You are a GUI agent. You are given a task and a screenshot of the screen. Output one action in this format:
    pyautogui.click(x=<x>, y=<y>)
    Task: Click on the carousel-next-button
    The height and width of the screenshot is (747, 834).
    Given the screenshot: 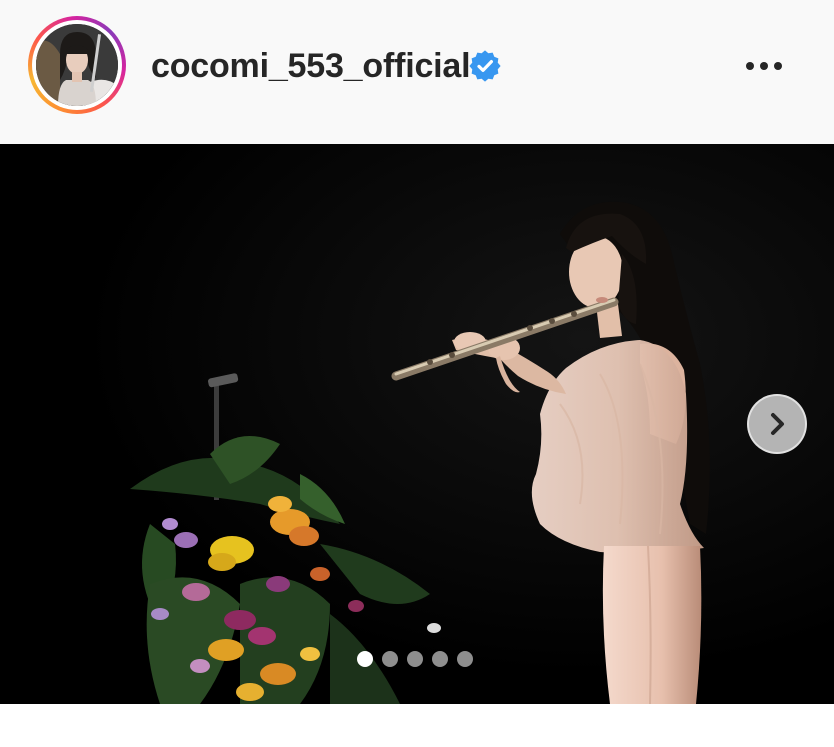 What is the action you would take?
    pyautogui.click(x=777, y=424)
    